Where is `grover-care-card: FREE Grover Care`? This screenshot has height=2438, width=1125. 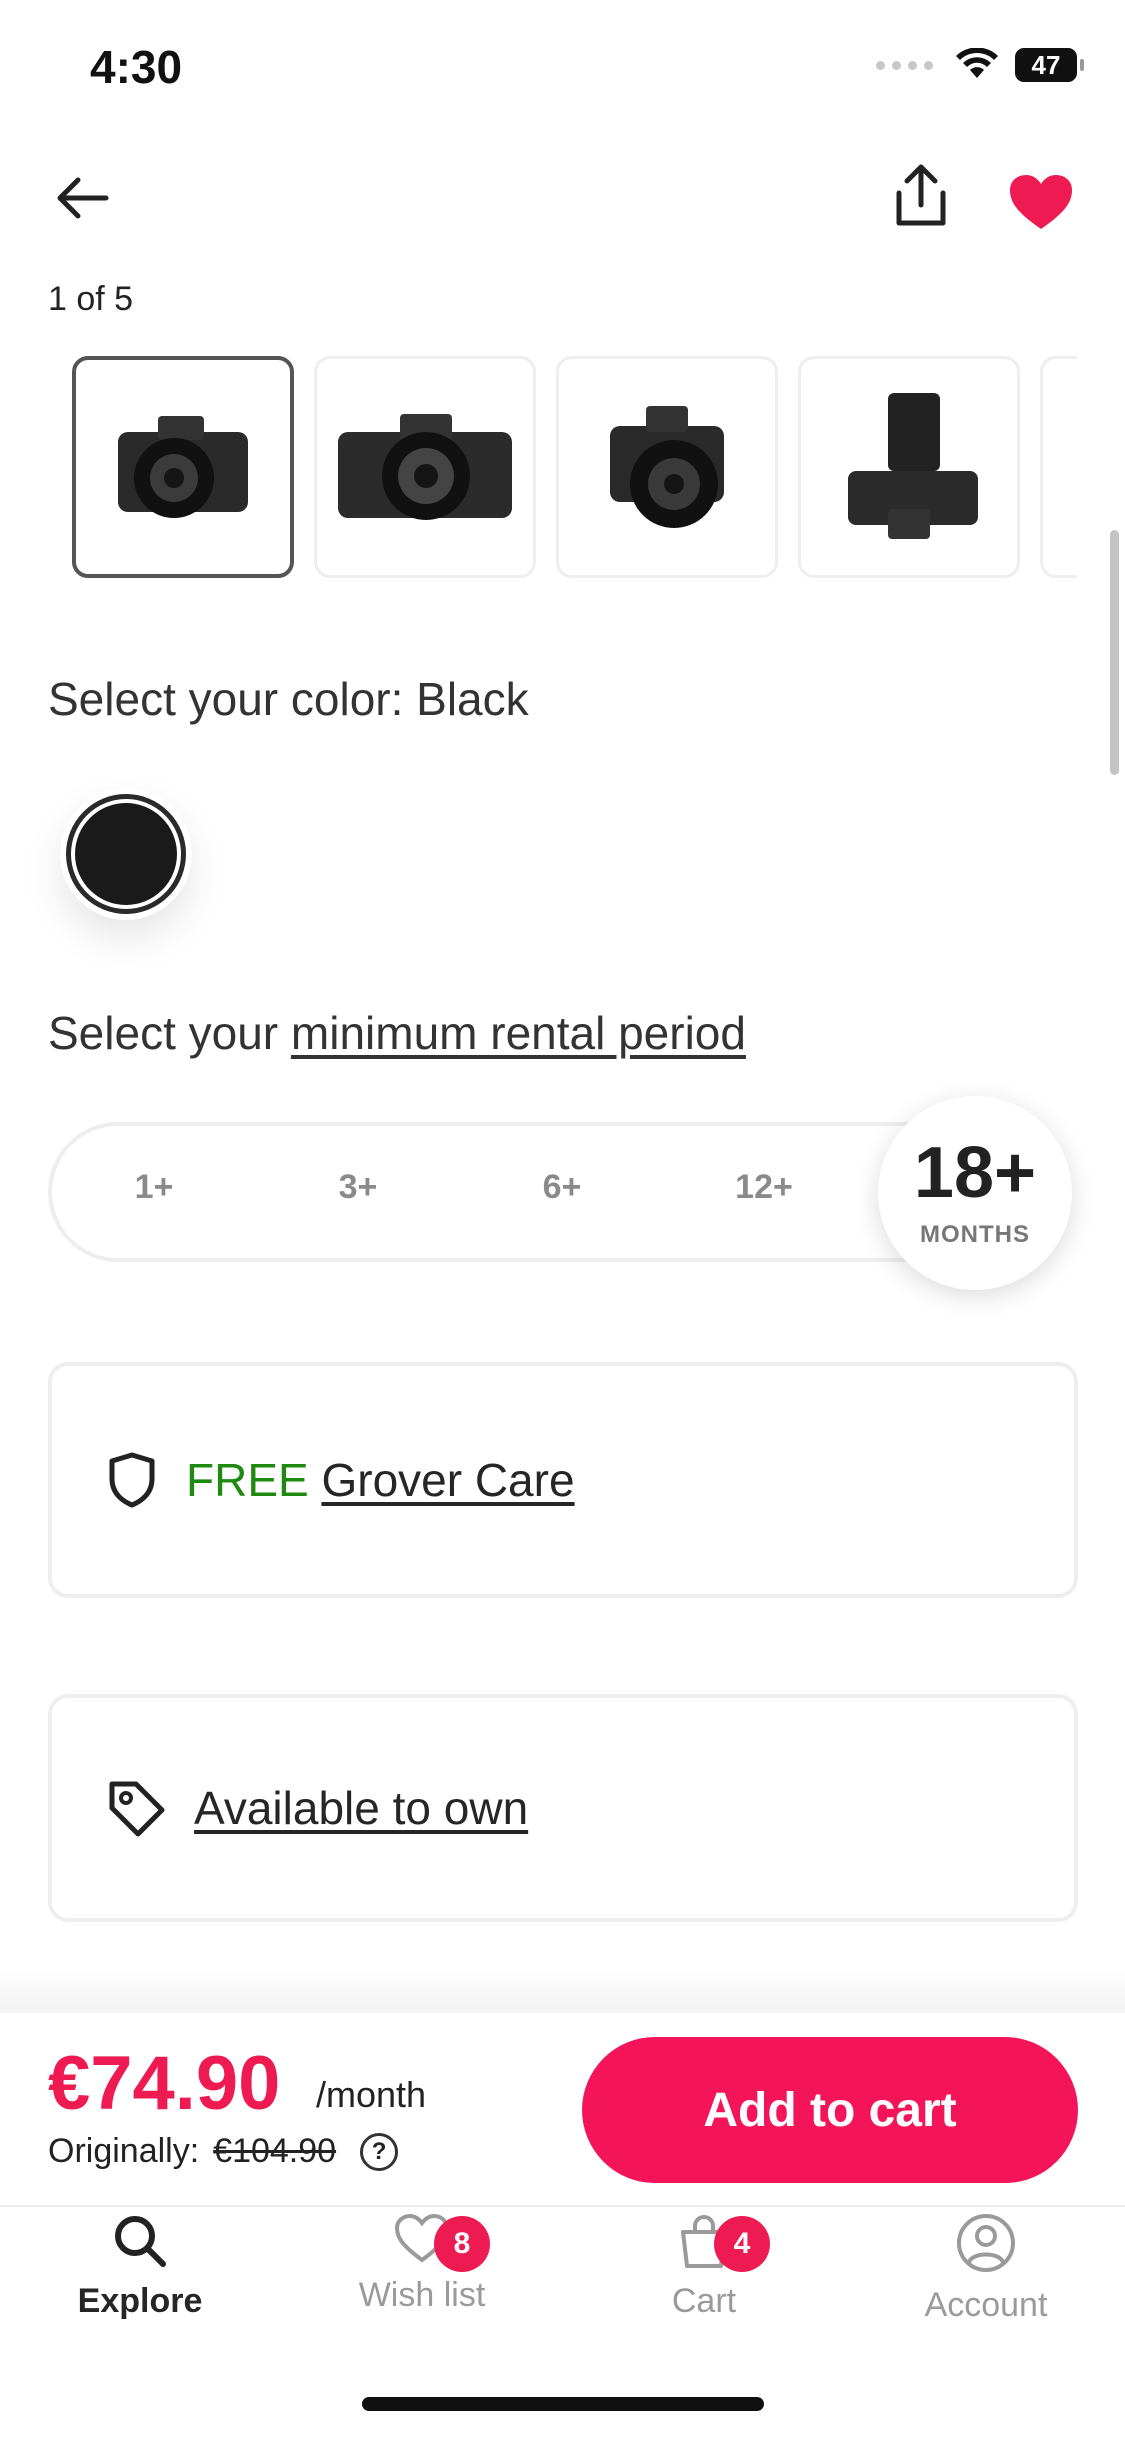 grover-care-card: FREE Grover Care is located at coordinates (563, 1480).